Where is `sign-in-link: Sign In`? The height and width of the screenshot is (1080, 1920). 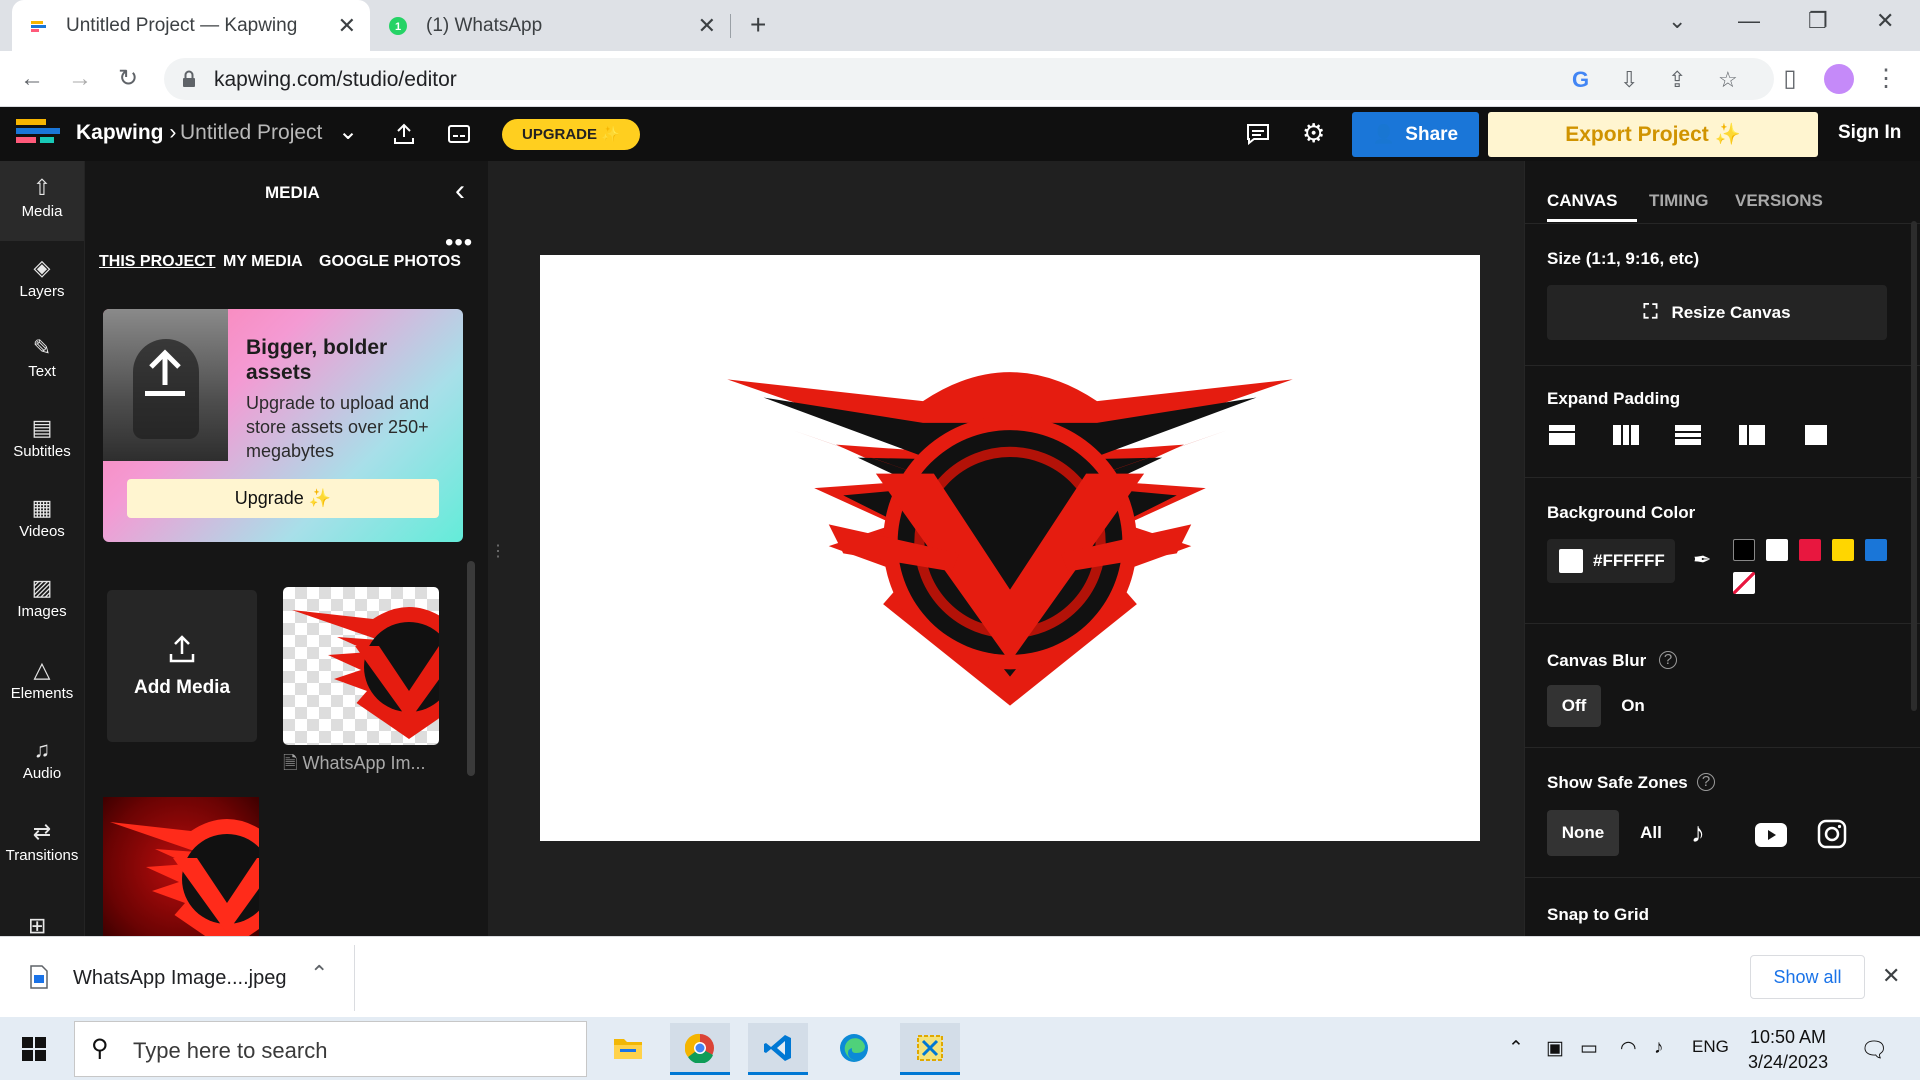 sign-in-link: Sign In is located at coordinates (1869, 133).